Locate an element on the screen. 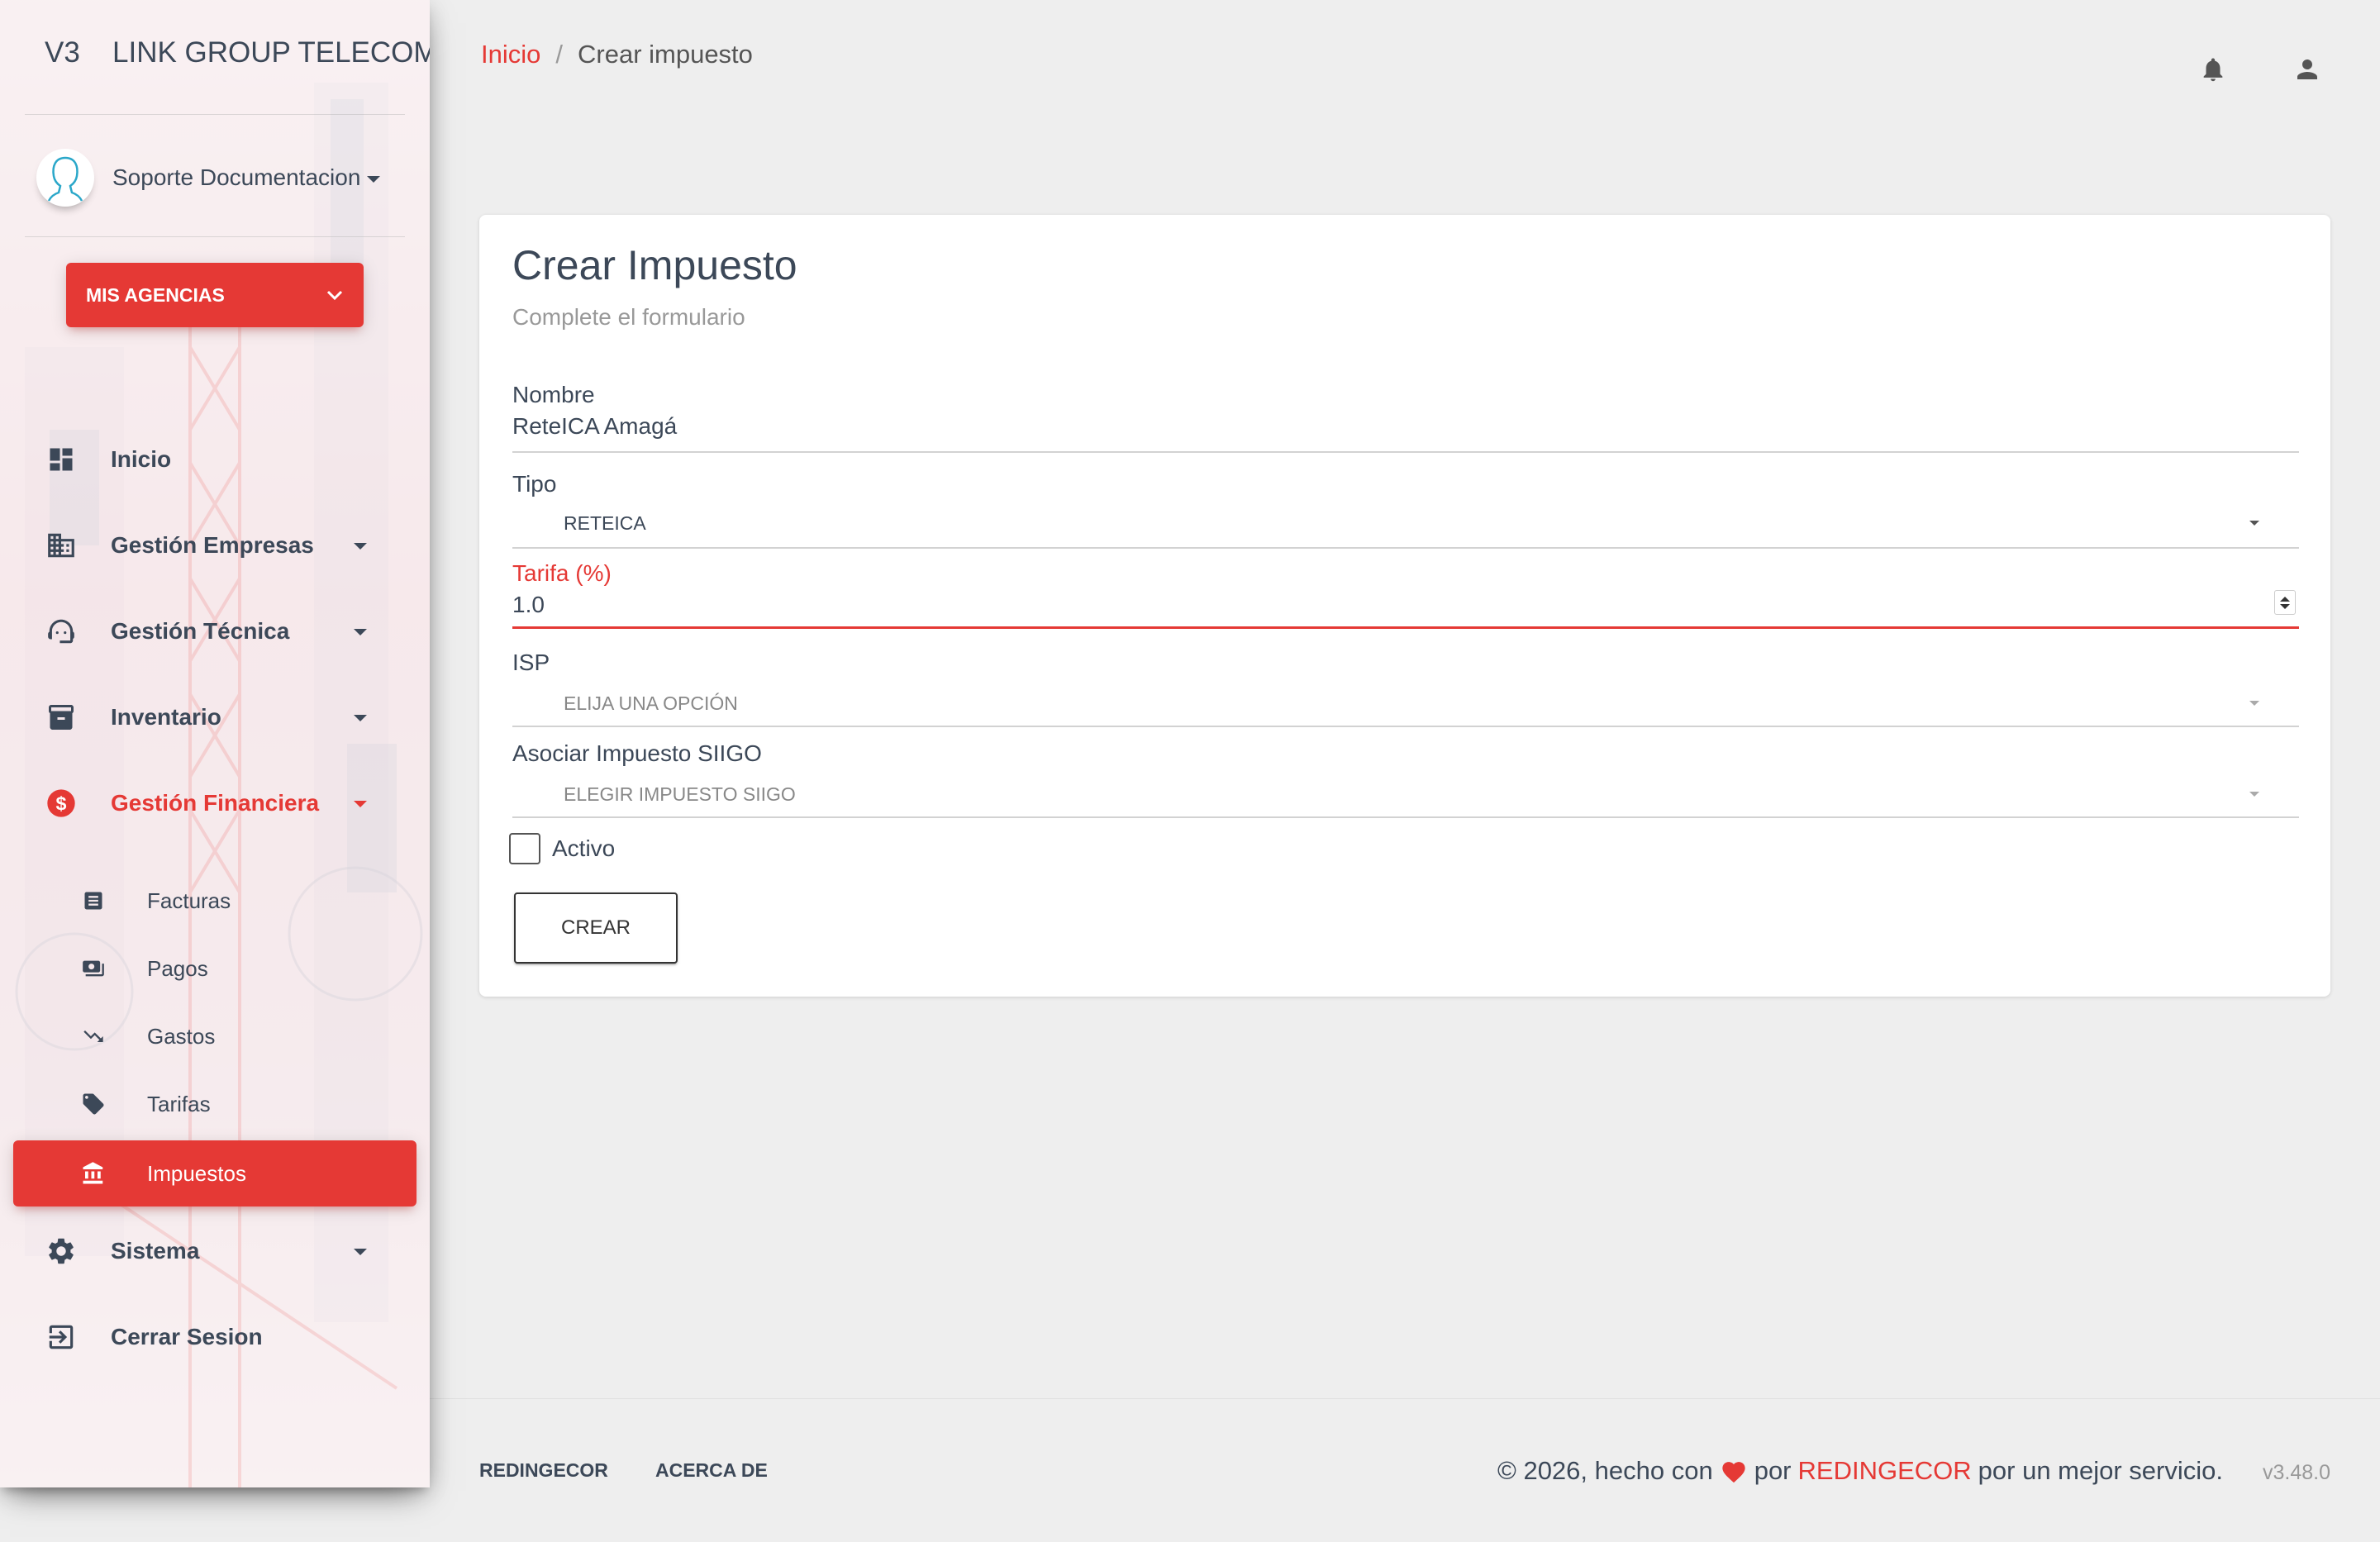 The width and height of the screenshot is (2380, 1542). bell-icon is located at coordinates (2213, 69).